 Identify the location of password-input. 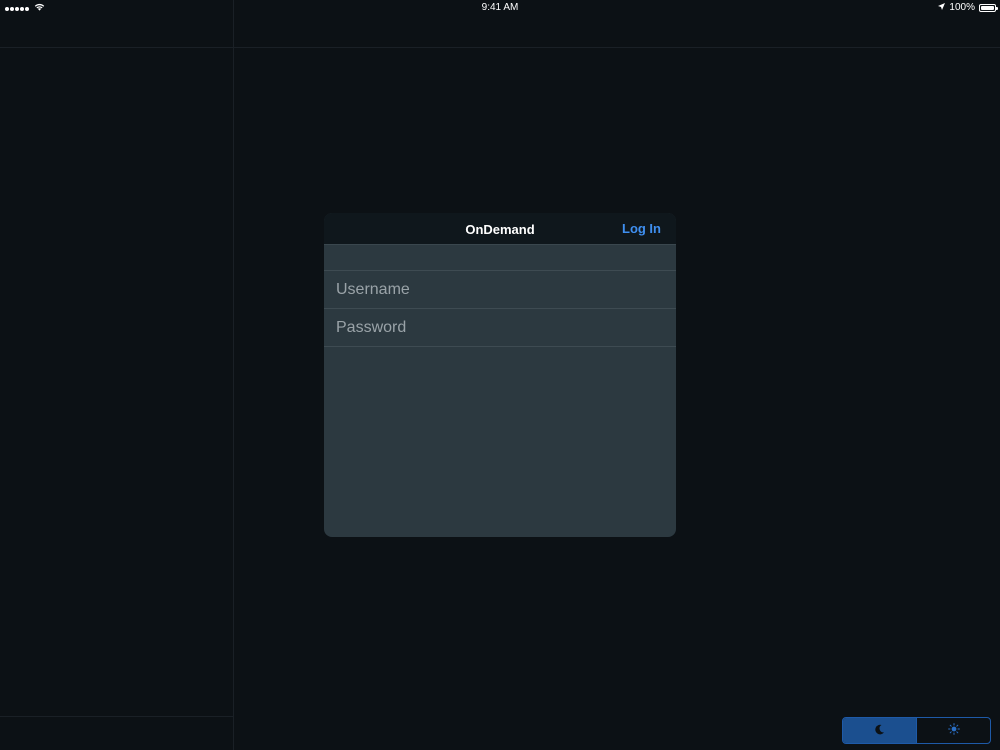
(500, 327).